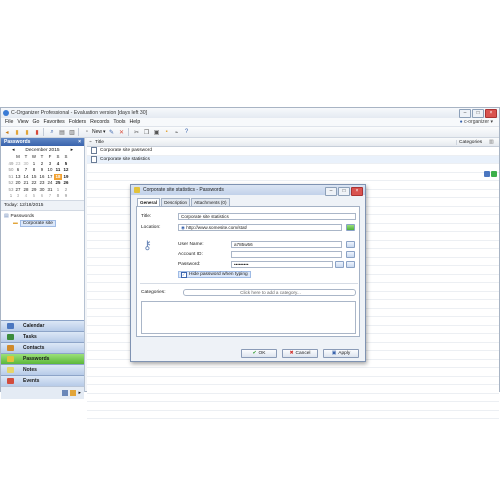 The height and width of the screenshot is (500, 500). What do you see at coordinates (282, 264) in the screenshot?
I see `password-input: •••••••••` at bounding box center [282, 264].